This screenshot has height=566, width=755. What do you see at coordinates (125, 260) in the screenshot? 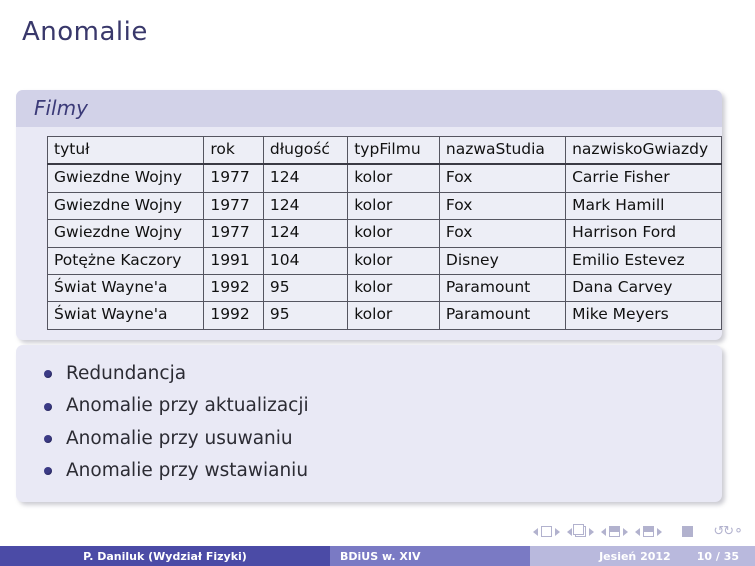
I see `cell-tytul: Potężne Kaczory` at bounding box center [125, 260].